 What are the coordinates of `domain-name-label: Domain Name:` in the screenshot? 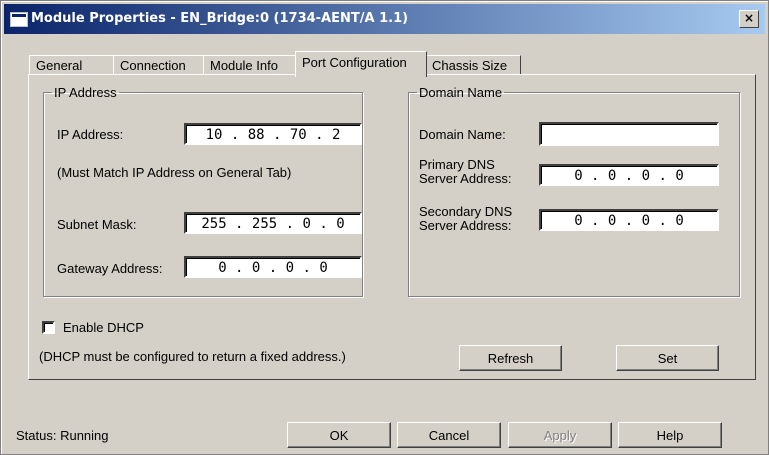 It's located at (462, 134).